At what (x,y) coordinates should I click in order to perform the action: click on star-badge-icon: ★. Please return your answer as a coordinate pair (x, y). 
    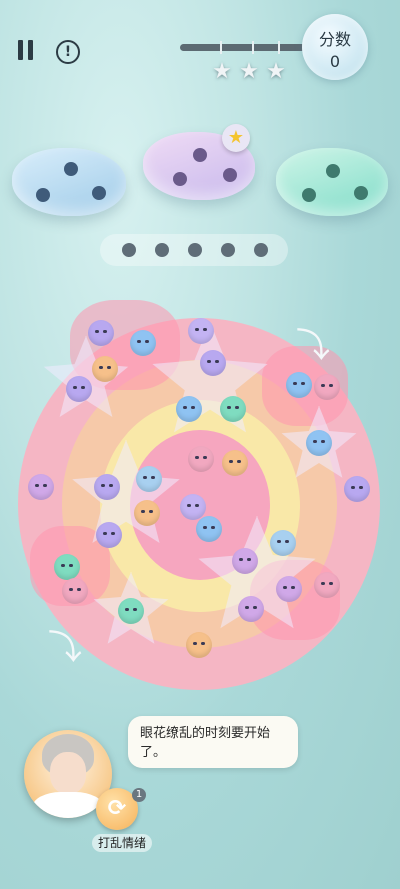
    Looking at the image, I should click on (236, 138).